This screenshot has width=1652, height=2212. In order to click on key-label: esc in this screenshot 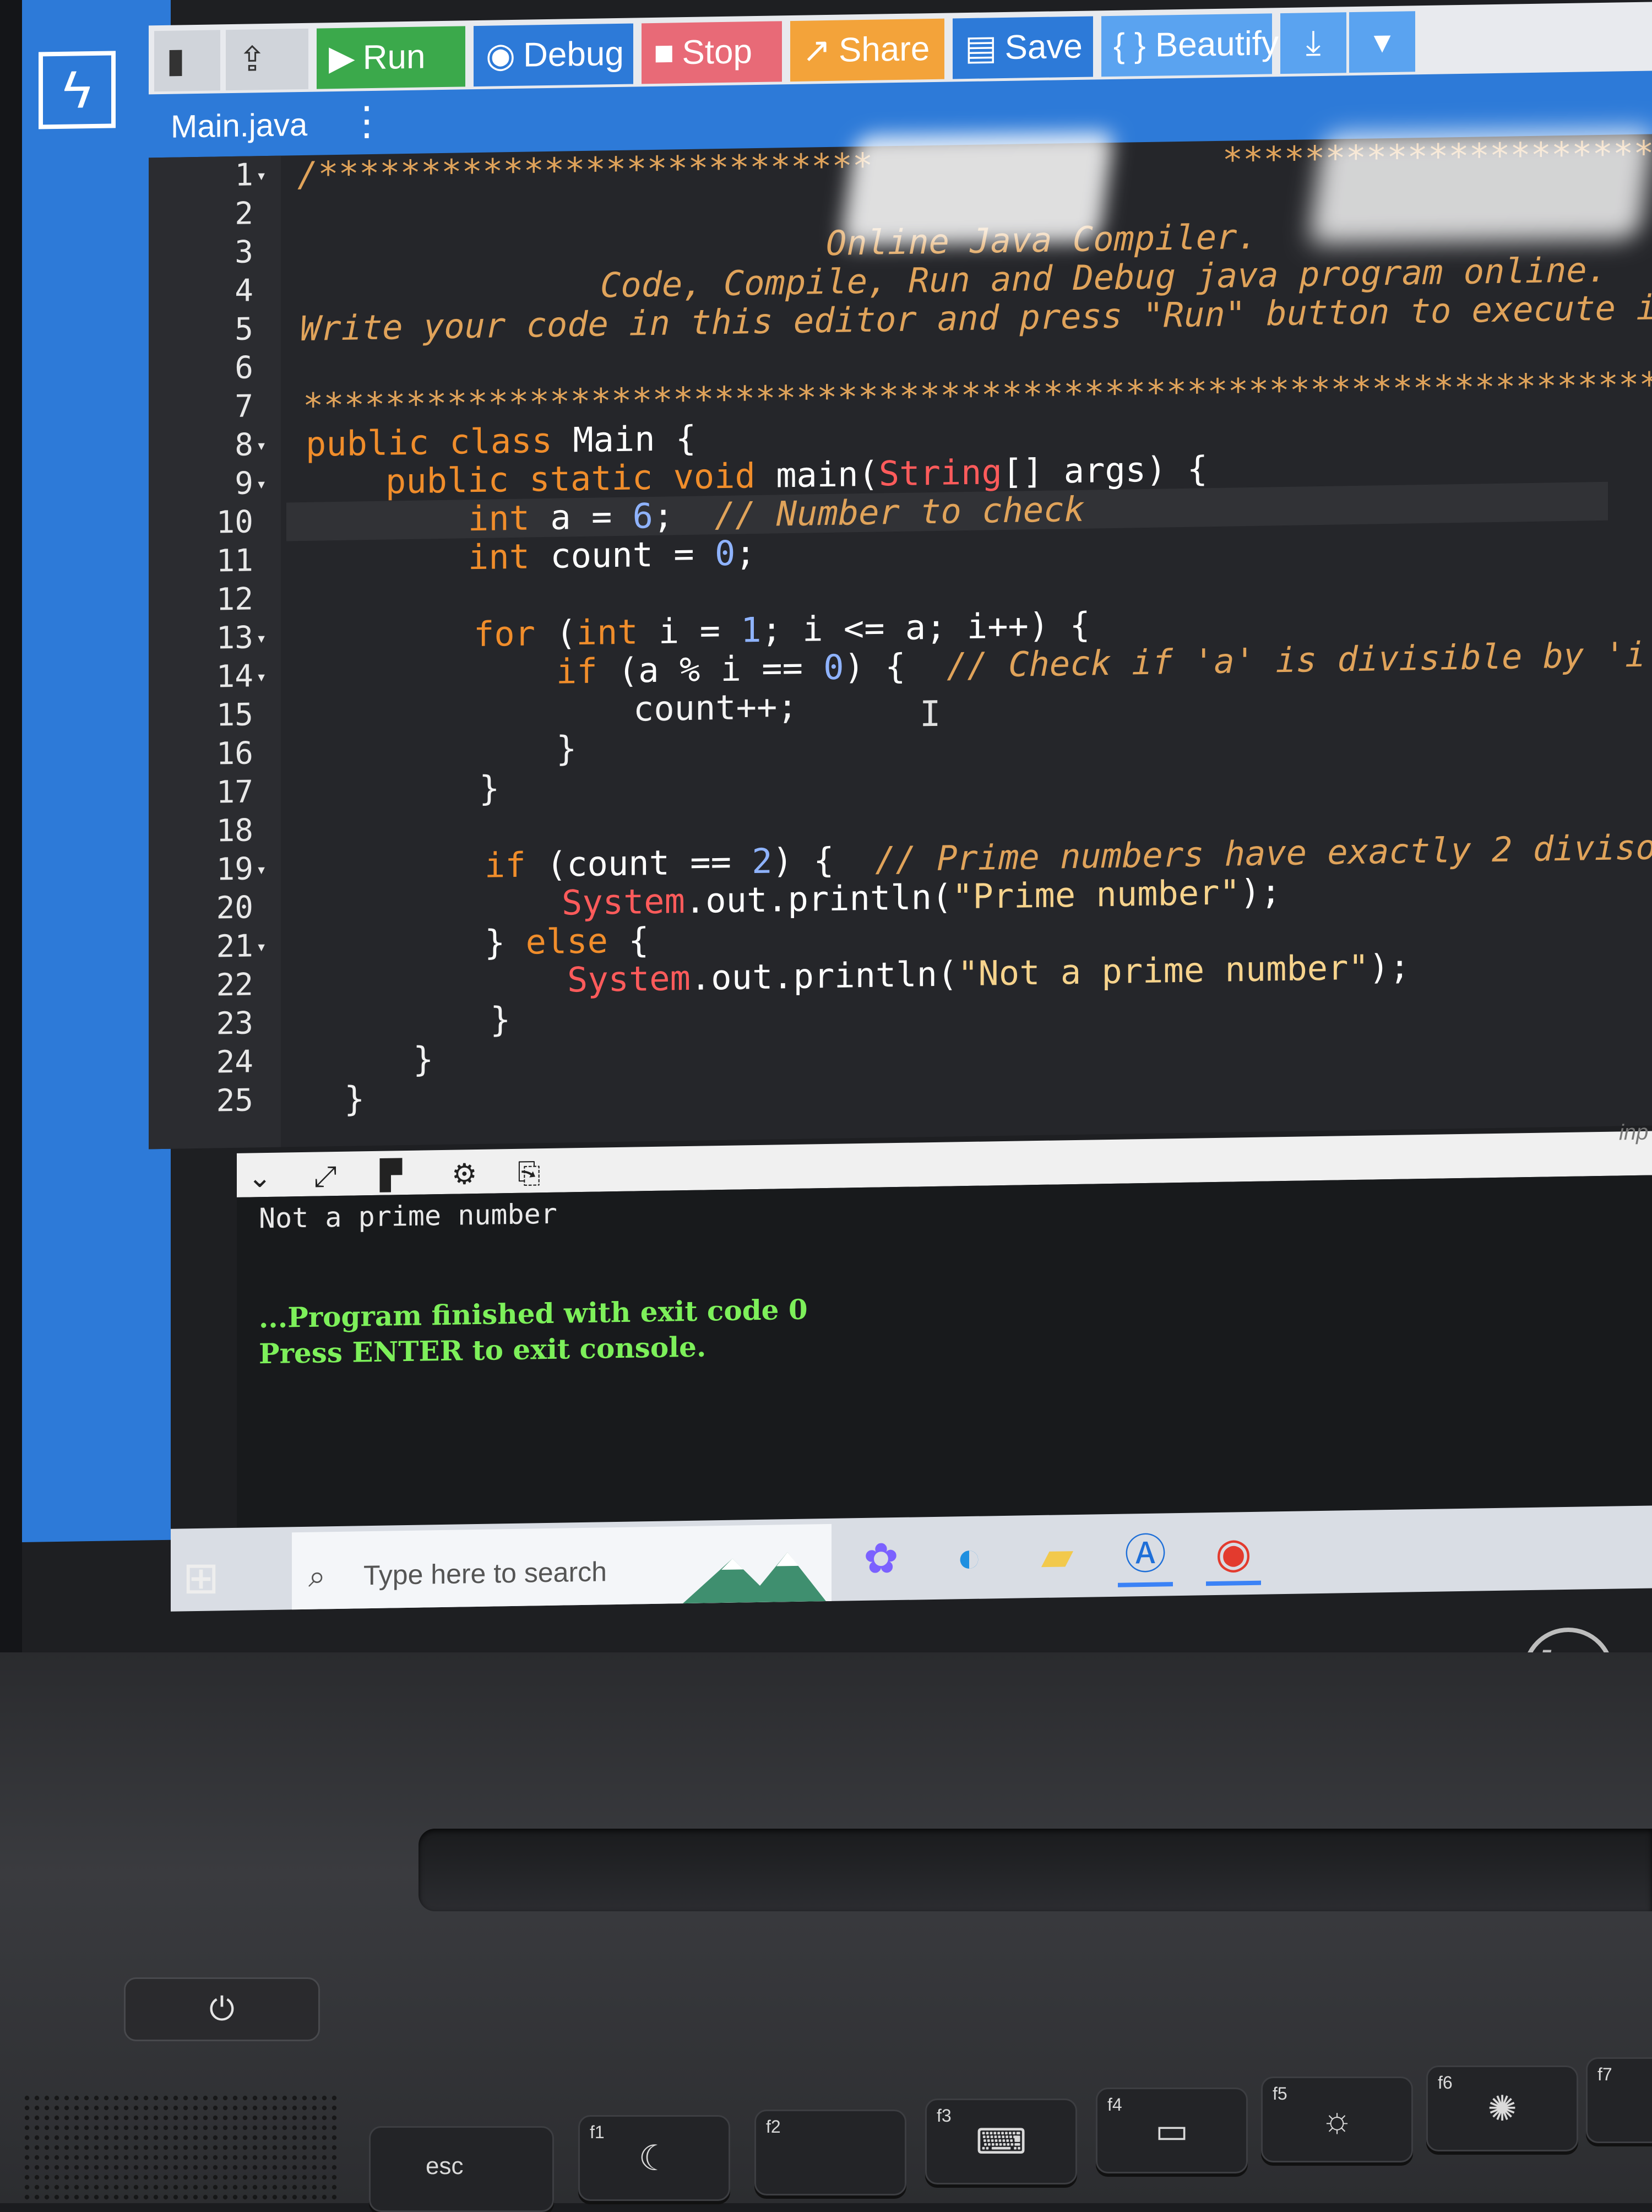, I will do `click(445, 2166)`.